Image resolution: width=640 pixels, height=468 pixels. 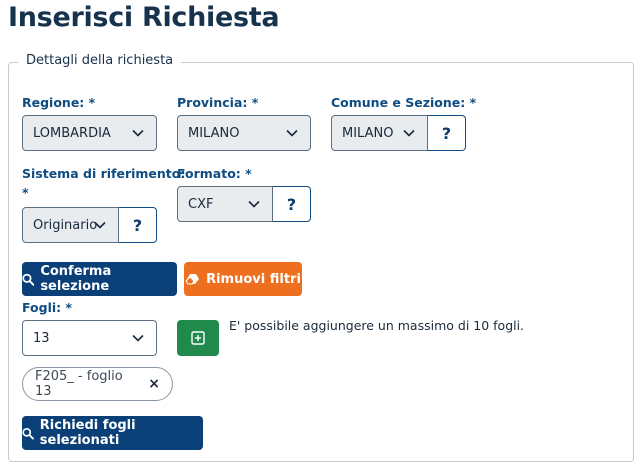 I want to click on fogli-select: 13, so click(x=89, y=338).